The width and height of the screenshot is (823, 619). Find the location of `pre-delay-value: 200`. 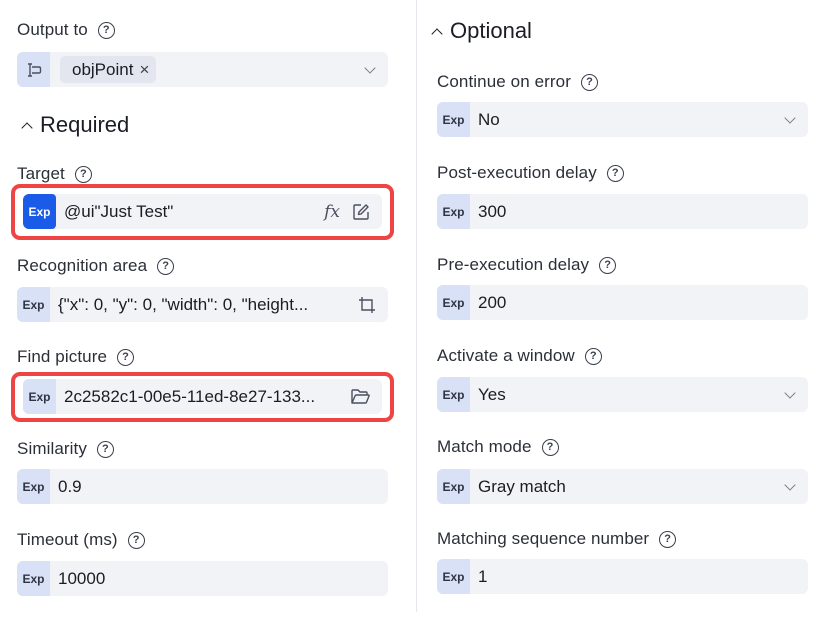

pre-delay-value: 200 is located at coordinates (639, 303).